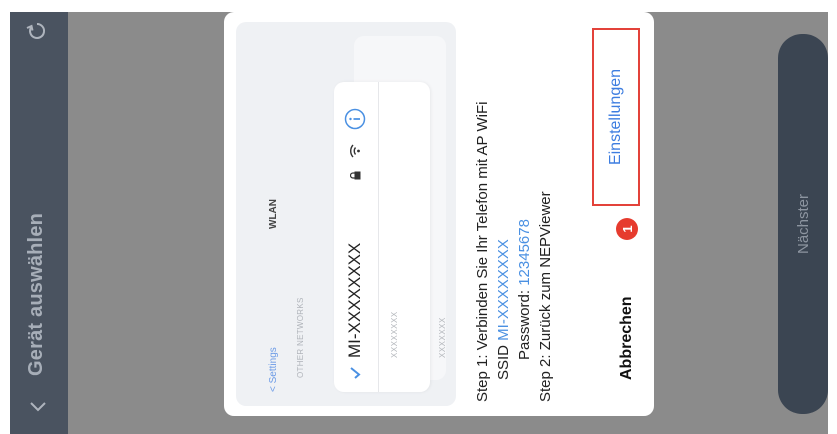 The image size is (837, 434). I want to click on illustration-network-placeholder: XXXXXXXX, so click(394, 334).